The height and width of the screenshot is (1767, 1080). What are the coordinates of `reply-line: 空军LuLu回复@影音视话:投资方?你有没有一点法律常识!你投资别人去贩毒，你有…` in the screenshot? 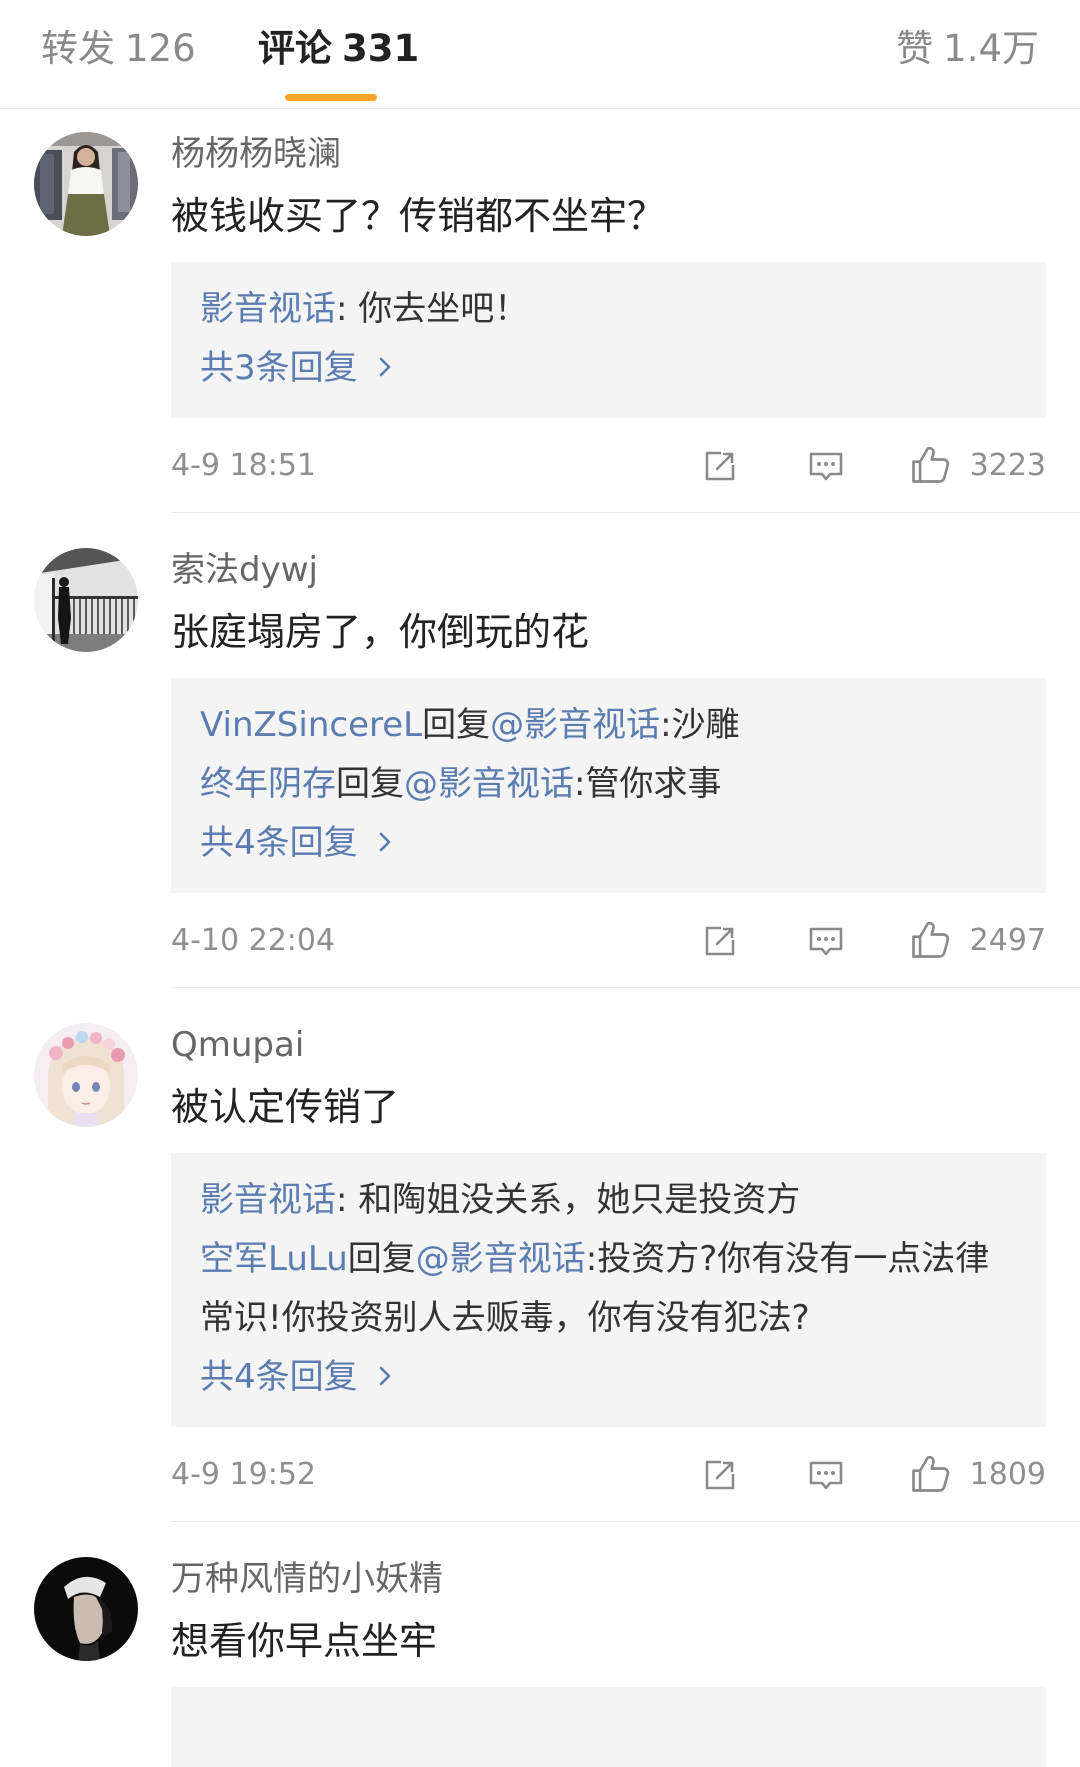 It's located at (607, 1289).